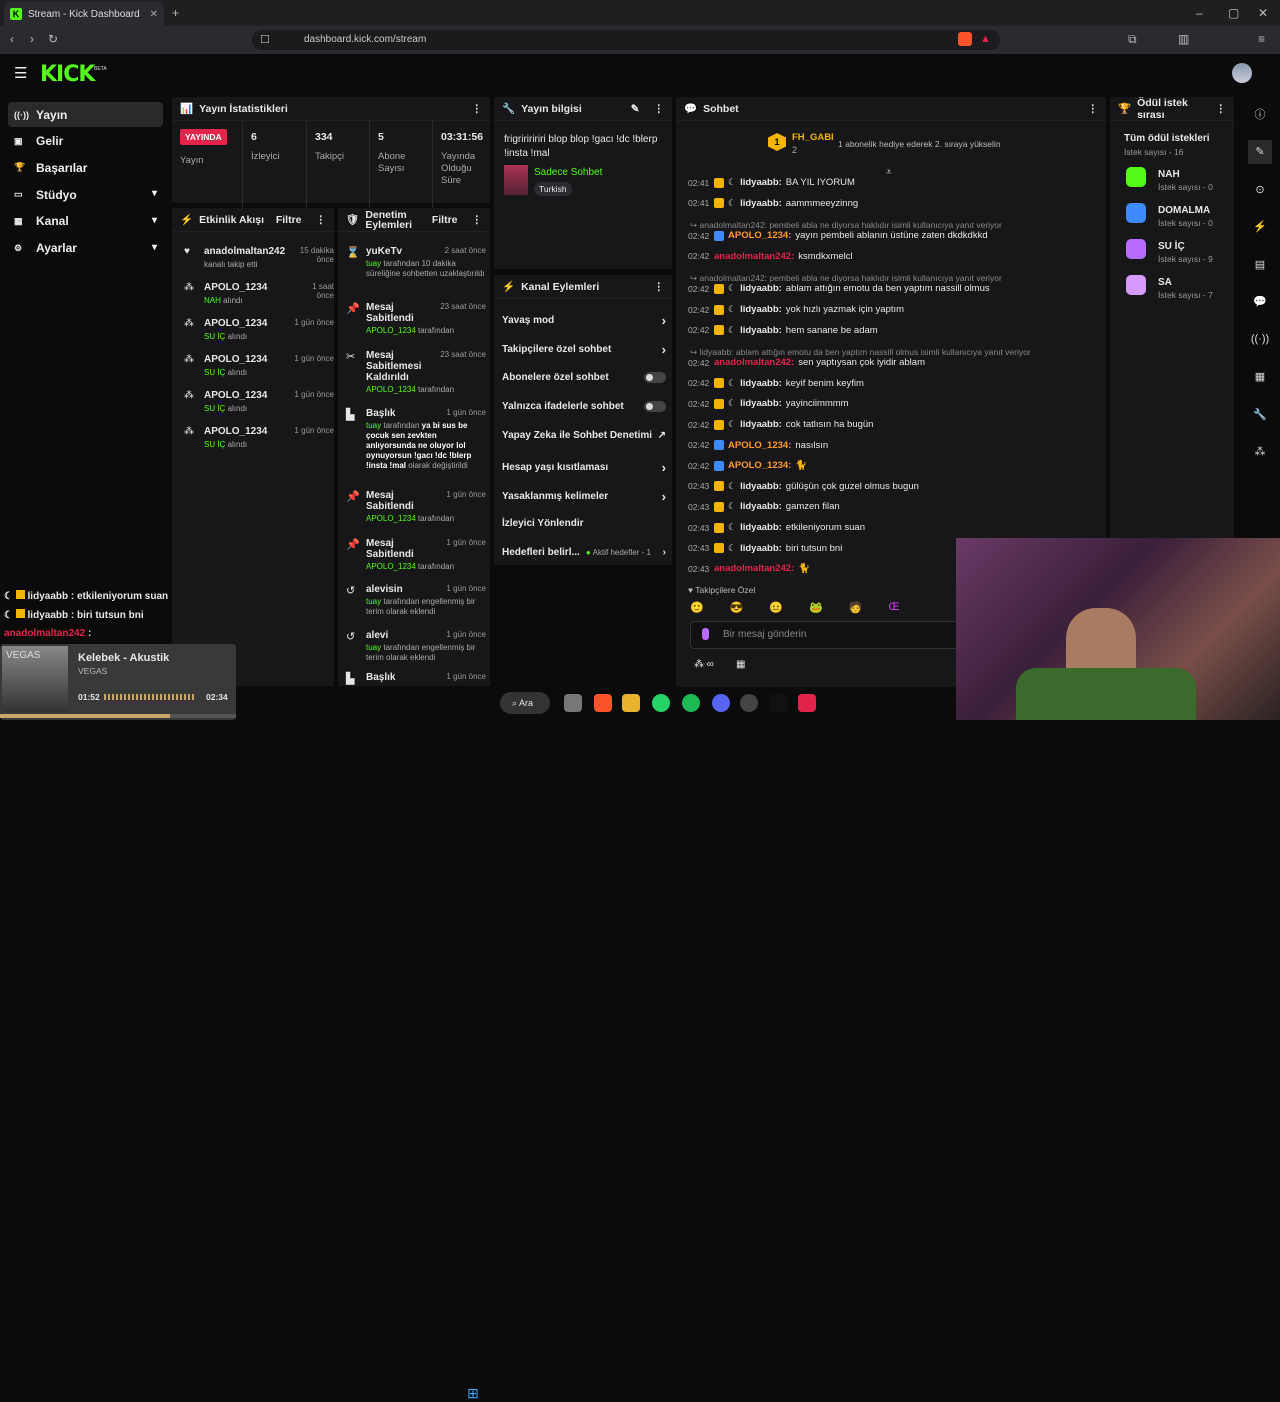 The width and height of the screenshot is (1280, 1402). What do you see at coordinates (84, 14) in the screenshot?
I see `browser-tab: K Stream - Kick Dashboard ✕` at bounding box center [84, 14].